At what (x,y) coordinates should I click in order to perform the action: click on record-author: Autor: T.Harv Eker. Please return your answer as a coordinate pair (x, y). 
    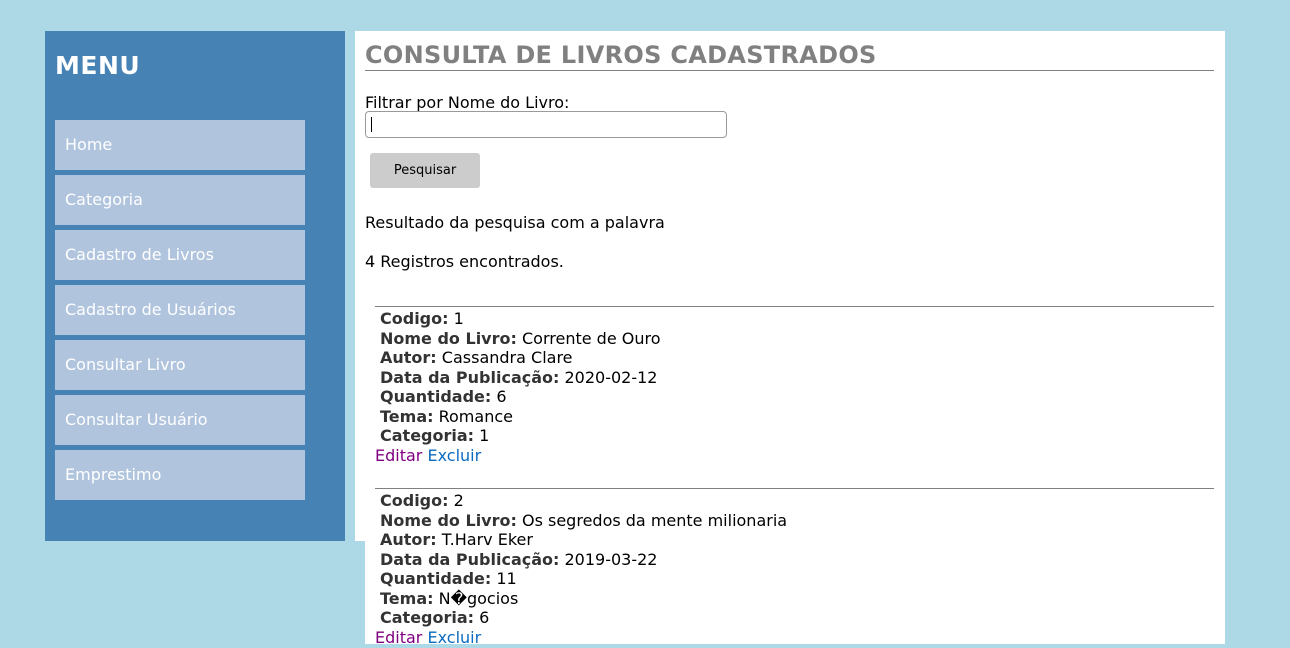
    Looking at the image, I should click on (797, 540).